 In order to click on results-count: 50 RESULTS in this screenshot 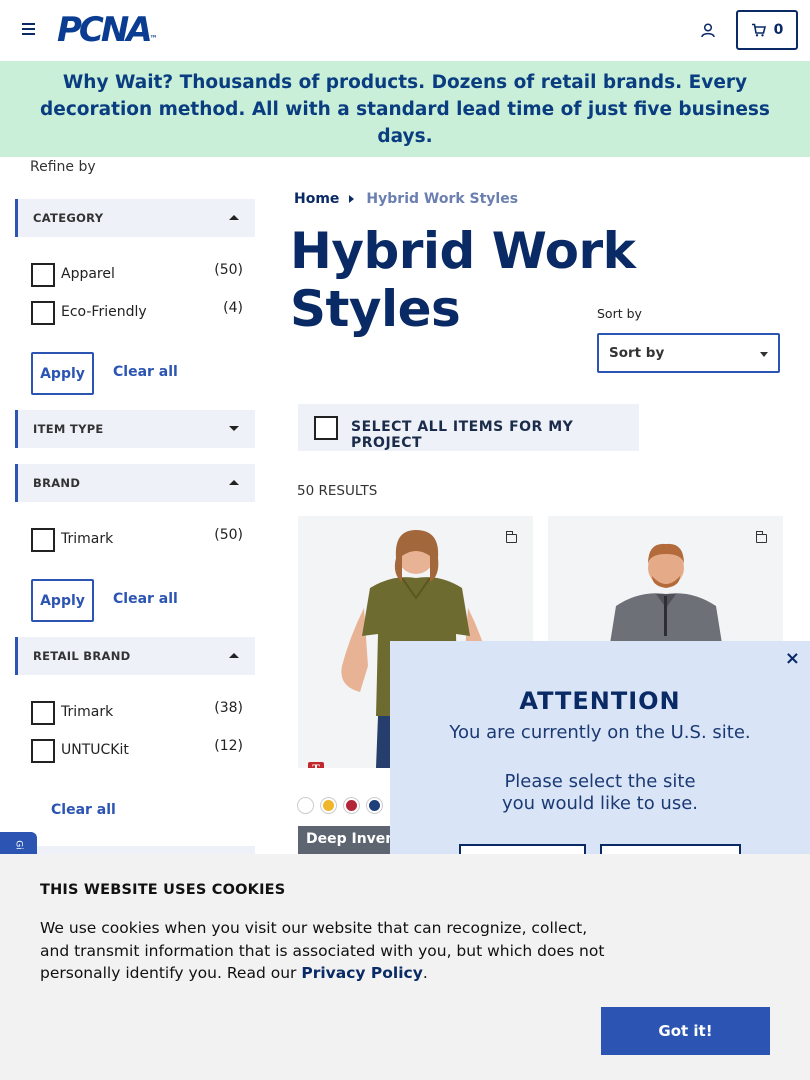, I will do `click(337, 491)`.